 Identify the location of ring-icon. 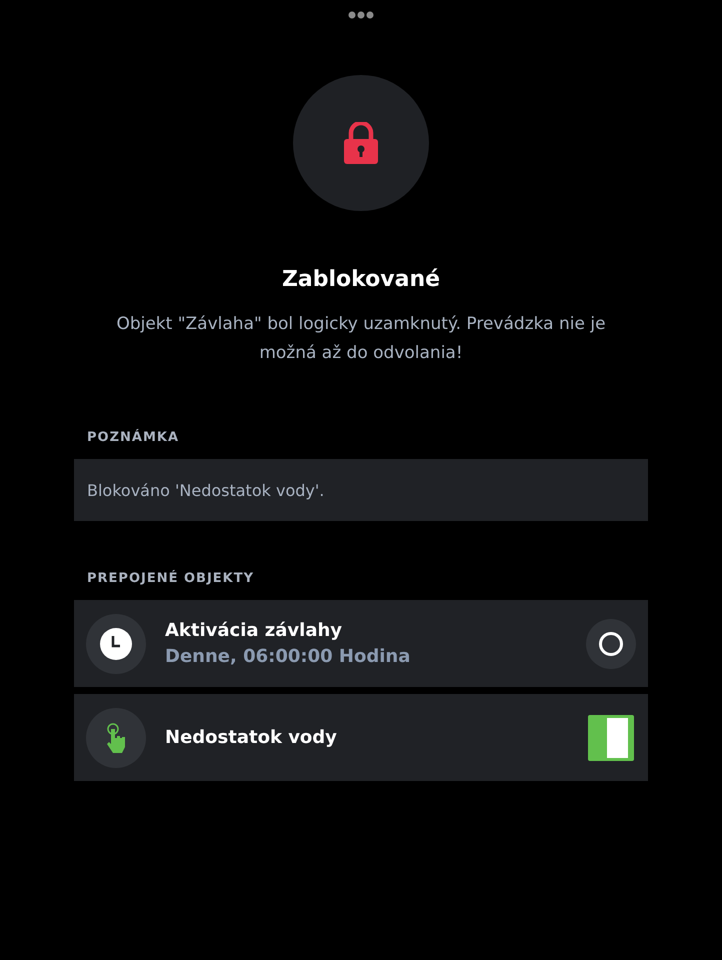
(611, 643).